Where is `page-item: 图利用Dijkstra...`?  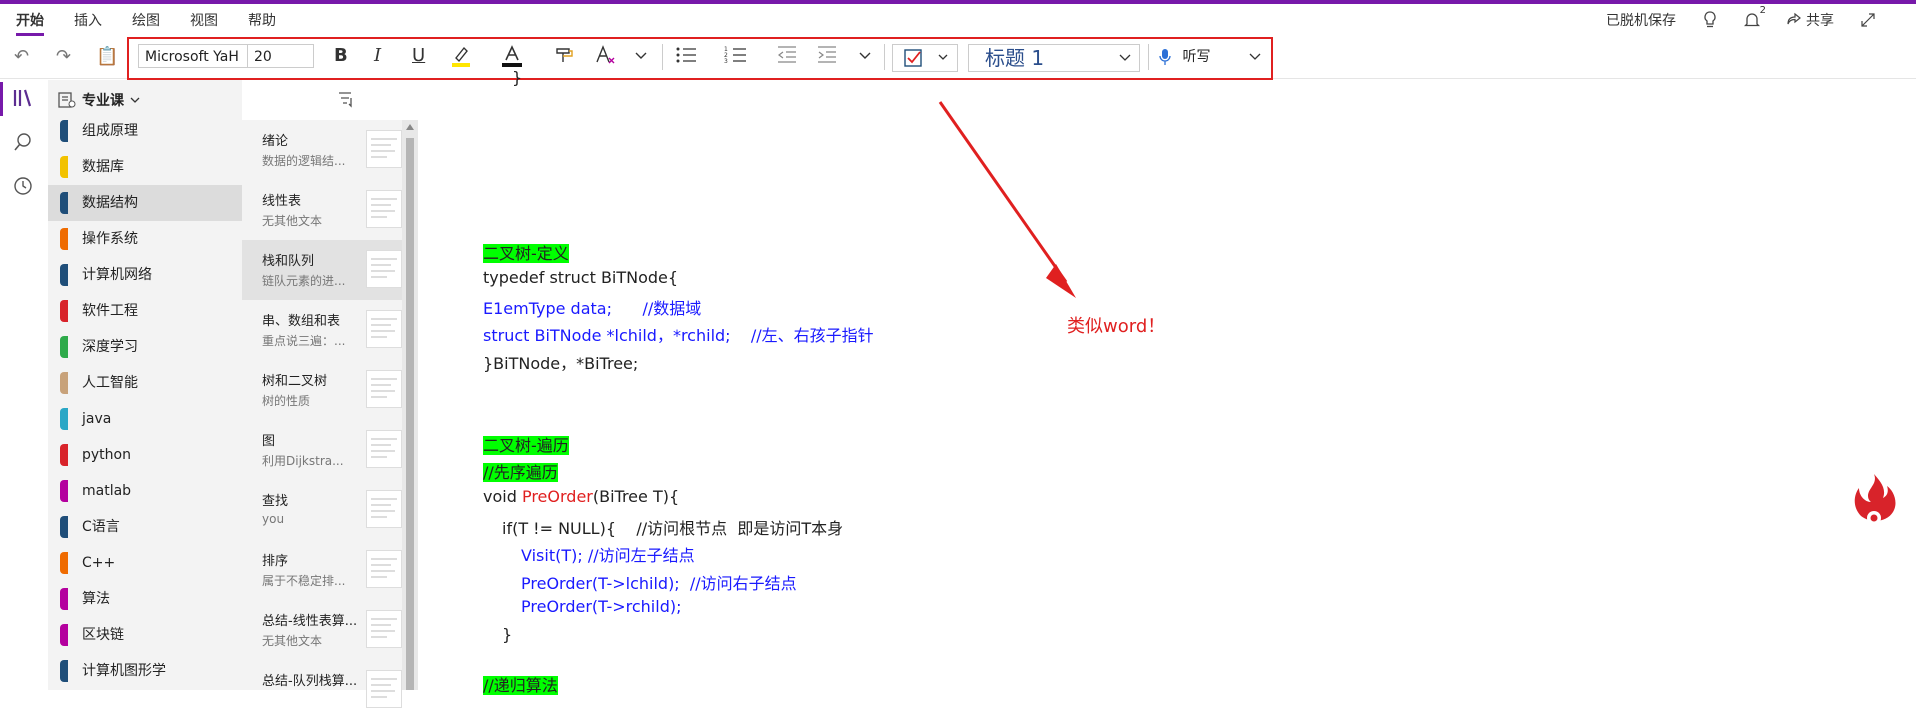 page-item: 图利用Dijkstra... is located at coordinates (322, 450).